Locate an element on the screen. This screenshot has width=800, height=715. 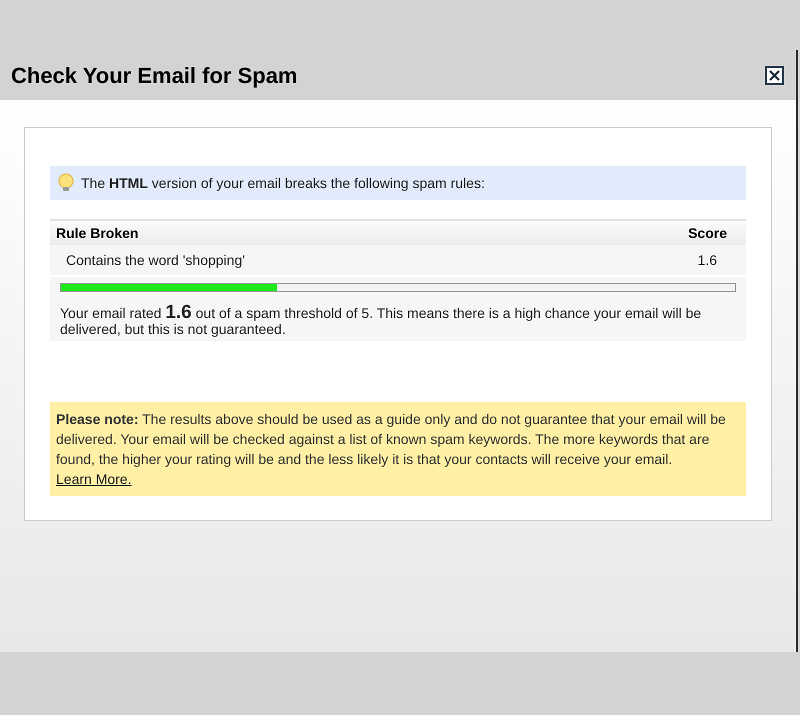
close-icon is located at coordinates (774, 75).